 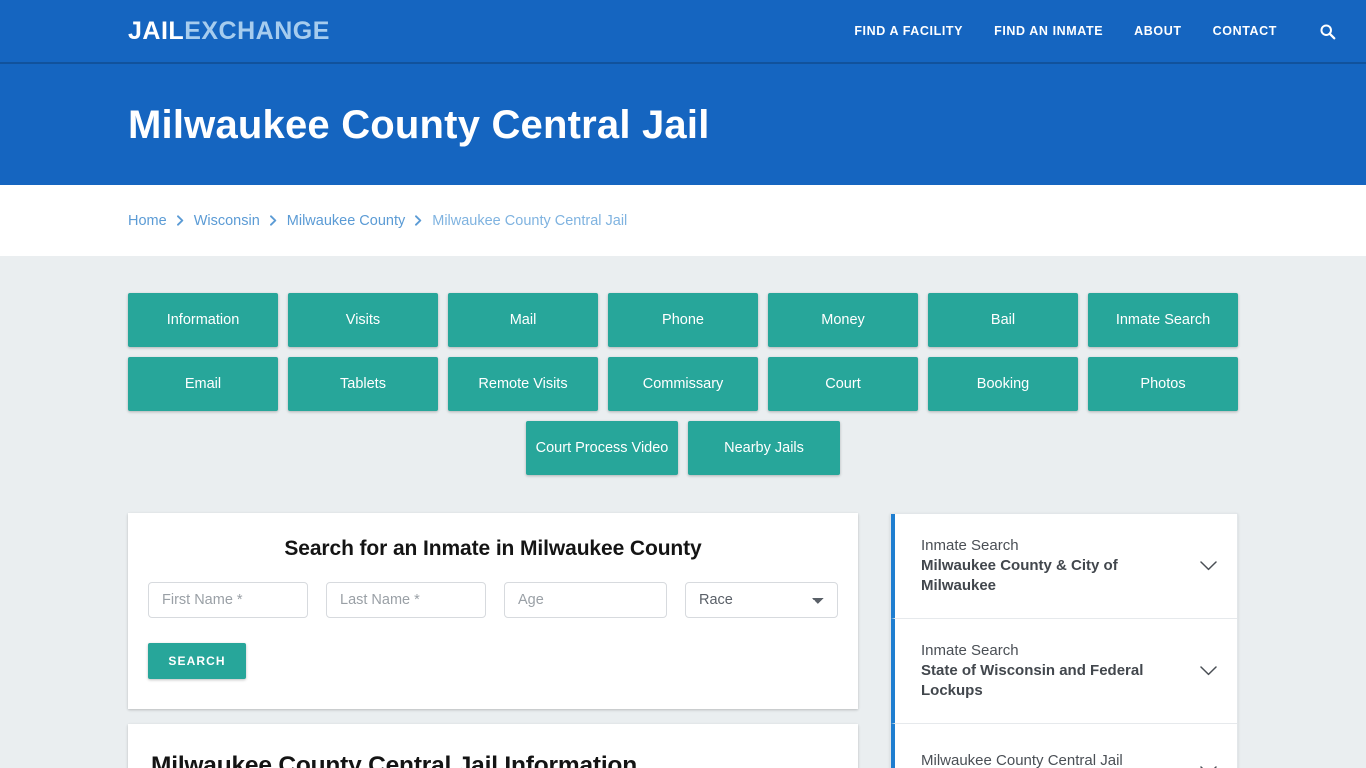 What do you see at coordinates (197, 661) in the screenshot?
I see `search-submit-button: SEARCH` at bounding box center [197, 661].